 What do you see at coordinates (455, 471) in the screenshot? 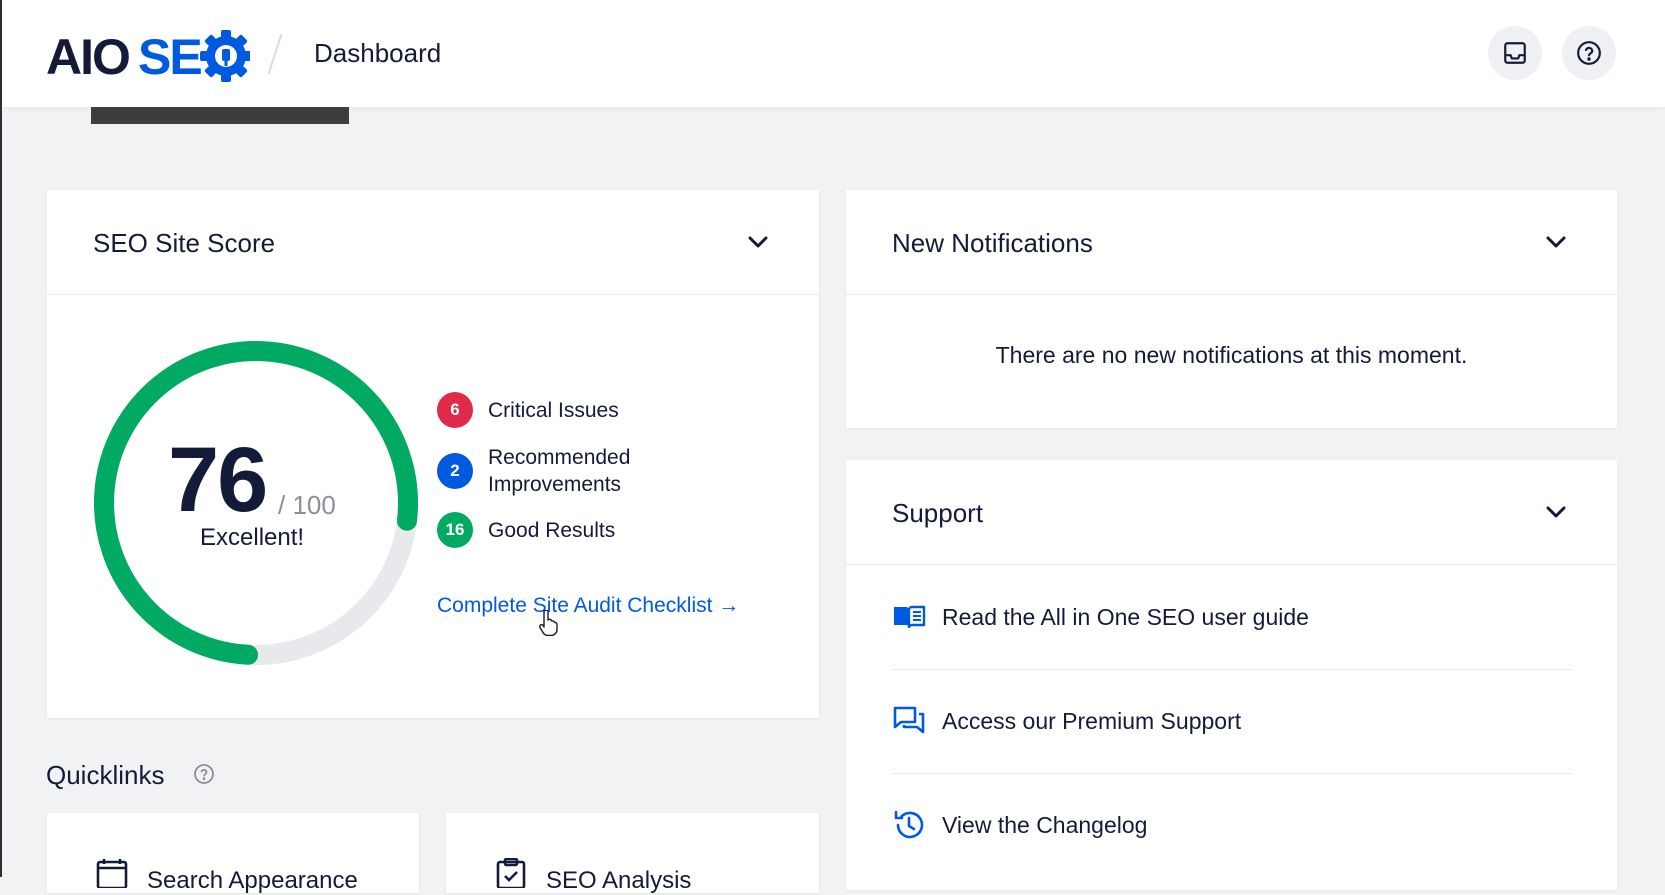
I see `recommended-count-badge: 2` at bounding box center [455, 471].